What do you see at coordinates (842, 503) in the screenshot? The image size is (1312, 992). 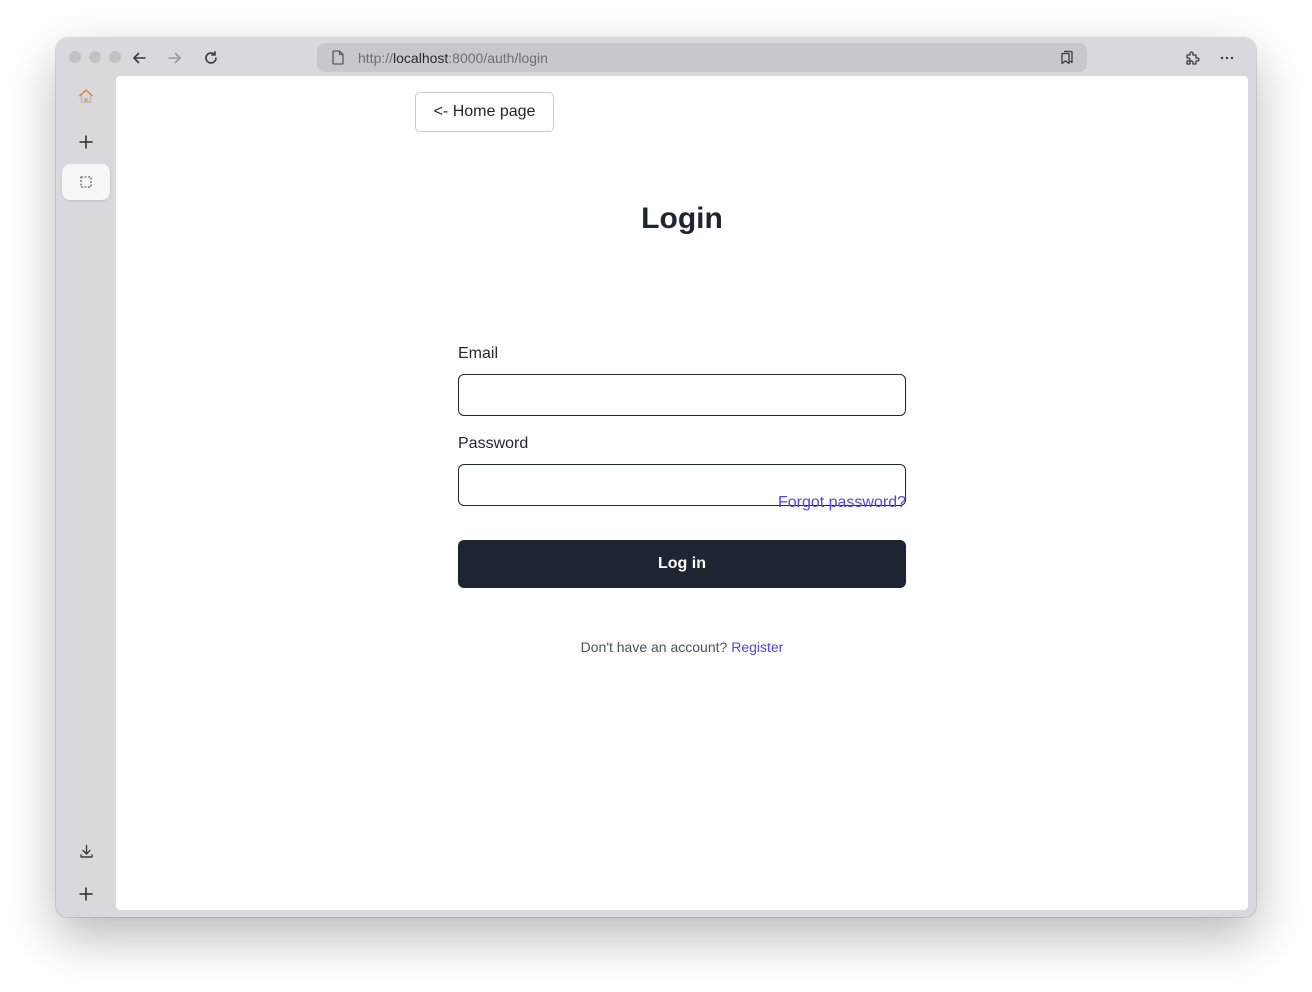 I see `forgot-password-link: Forgot password?` at bounding box center [842, 503].